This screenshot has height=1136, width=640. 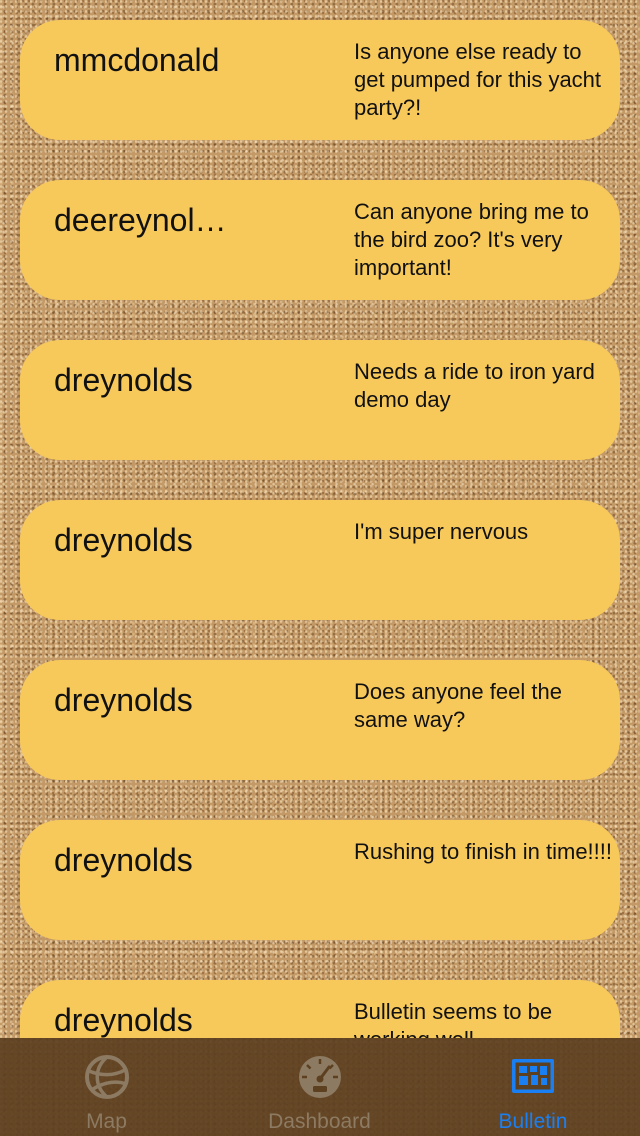 I want to click on tab-label: Dashboard, so click(x=319, y=1121).